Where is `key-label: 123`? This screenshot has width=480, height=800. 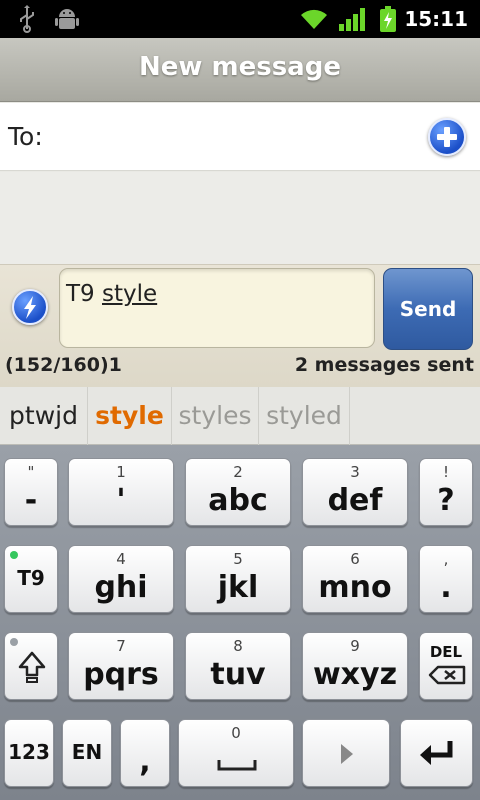 key-label: 123 is located at coordinates (29, 752).